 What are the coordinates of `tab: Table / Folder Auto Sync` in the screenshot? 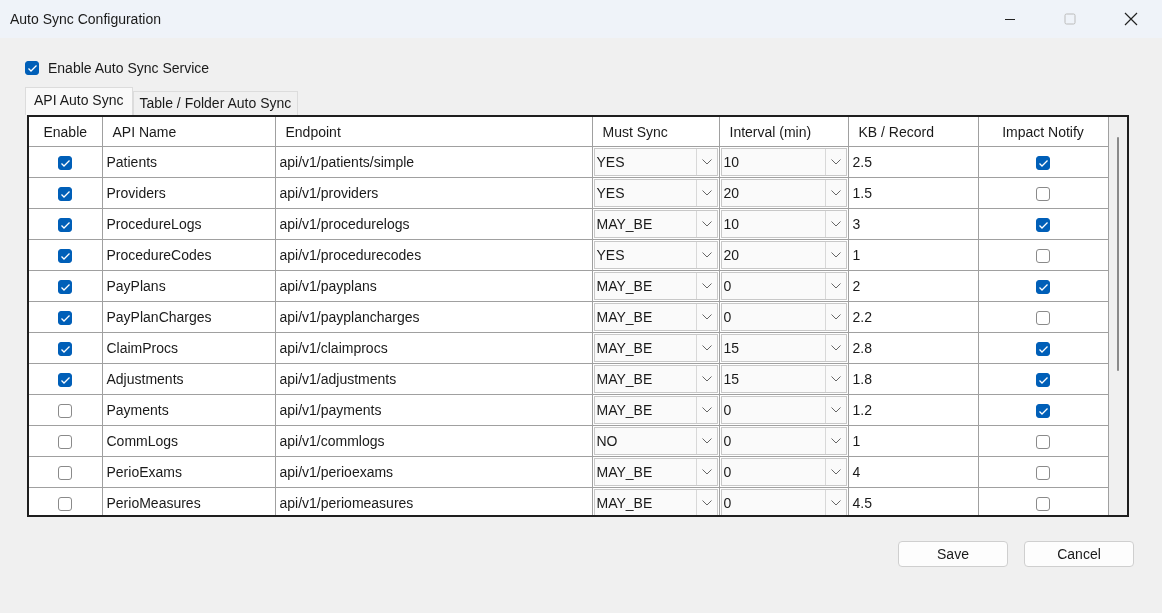 It's located at (215, 103).